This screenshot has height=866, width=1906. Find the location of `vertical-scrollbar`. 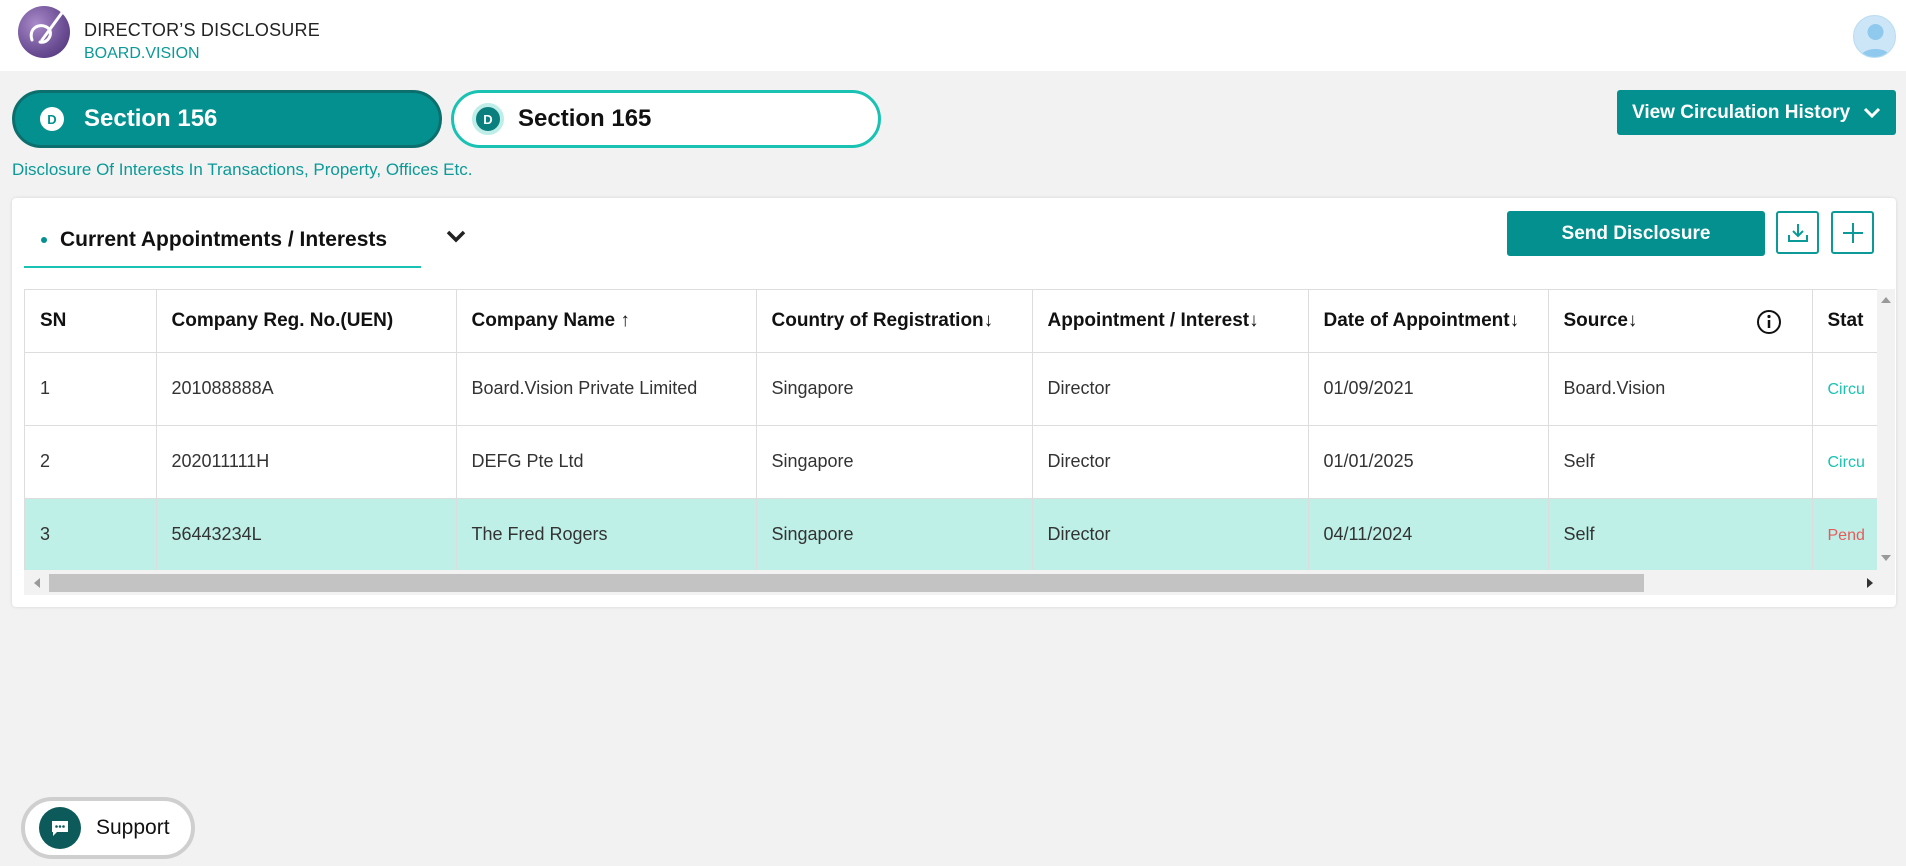

vertical-scrollbar is located at coordinates (1886, 429).